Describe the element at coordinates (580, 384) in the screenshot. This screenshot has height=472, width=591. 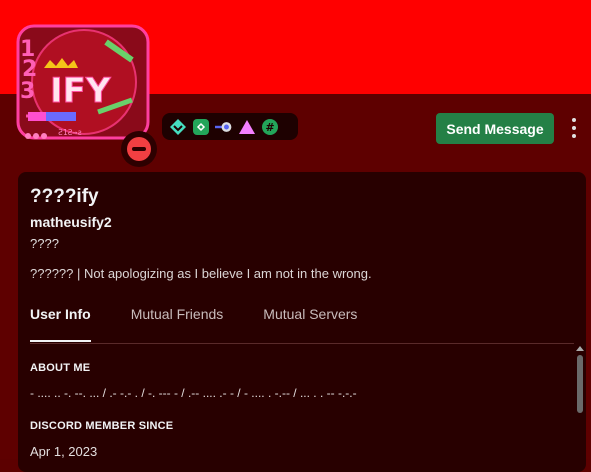
I see `scrollbar` at that location.